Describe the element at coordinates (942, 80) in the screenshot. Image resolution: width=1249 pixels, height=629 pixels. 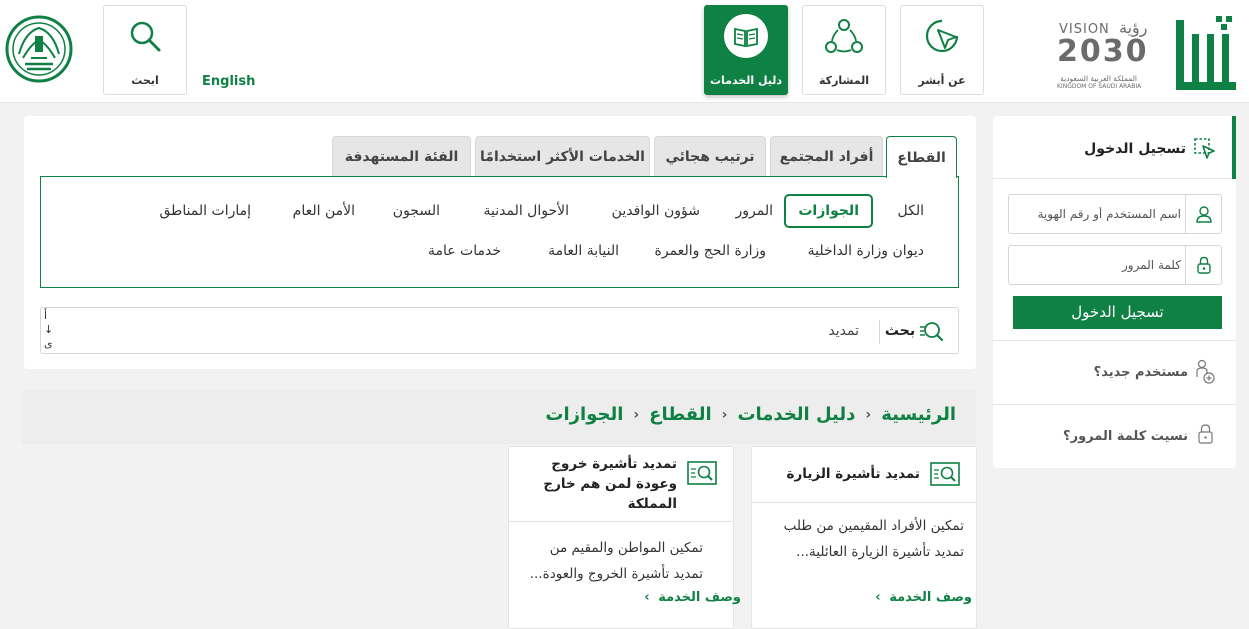
I see `nav-about-label: عن أبشر` at that location.